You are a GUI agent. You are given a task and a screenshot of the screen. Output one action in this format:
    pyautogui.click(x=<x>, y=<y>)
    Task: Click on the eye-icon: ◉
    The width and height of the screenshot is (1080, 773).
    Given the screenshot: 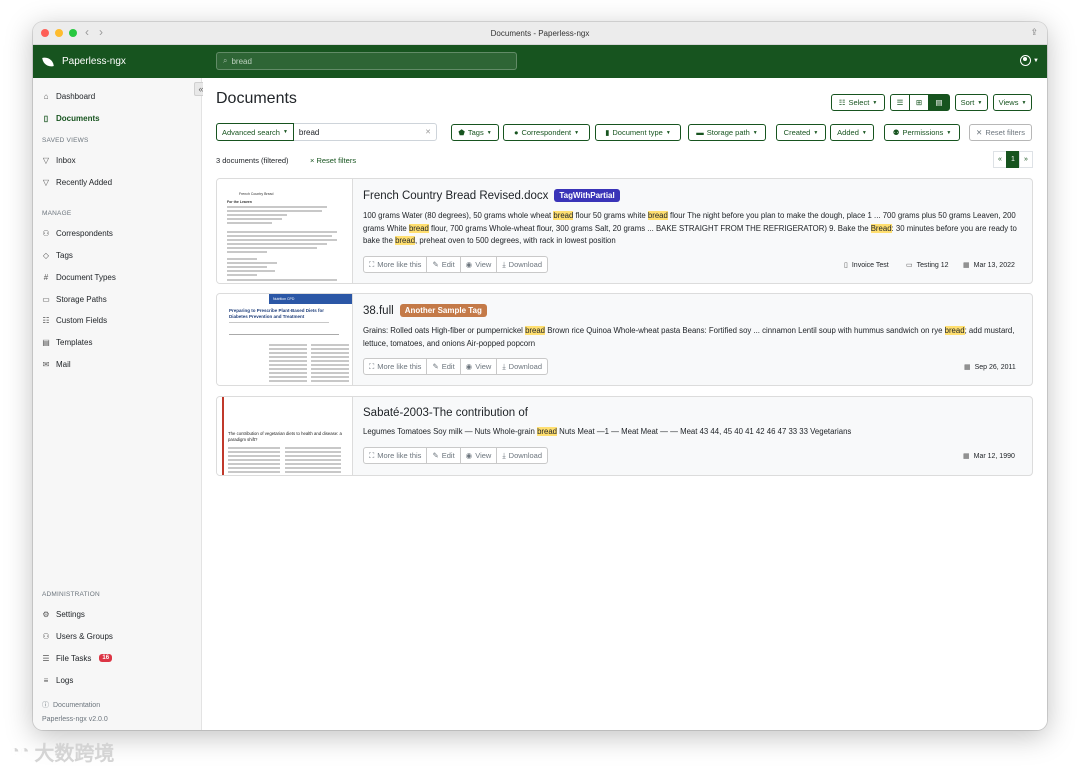 What is the action you would take?
    pyautogui.click(x=469, y=455)
    